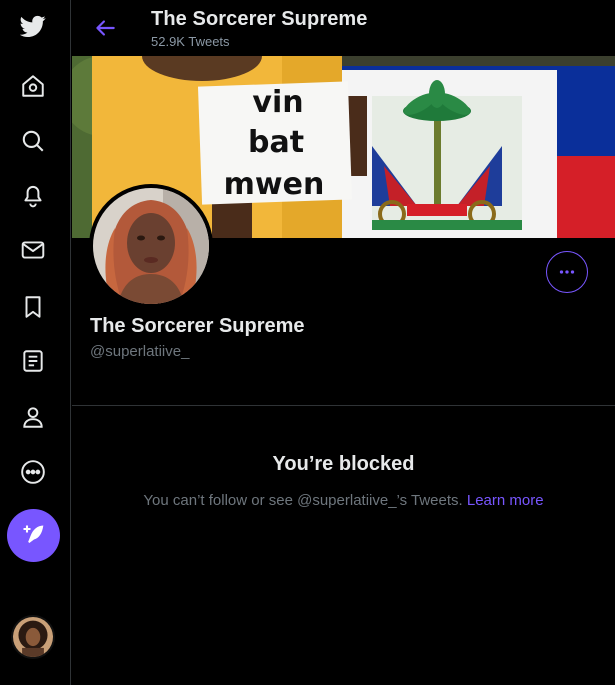 This screenshot has height=685, width=615. What do you see at coordinates (343, 464) in the screenshot?
I see `blocked-title: You’re blocked` at bounding box center [343, 464].